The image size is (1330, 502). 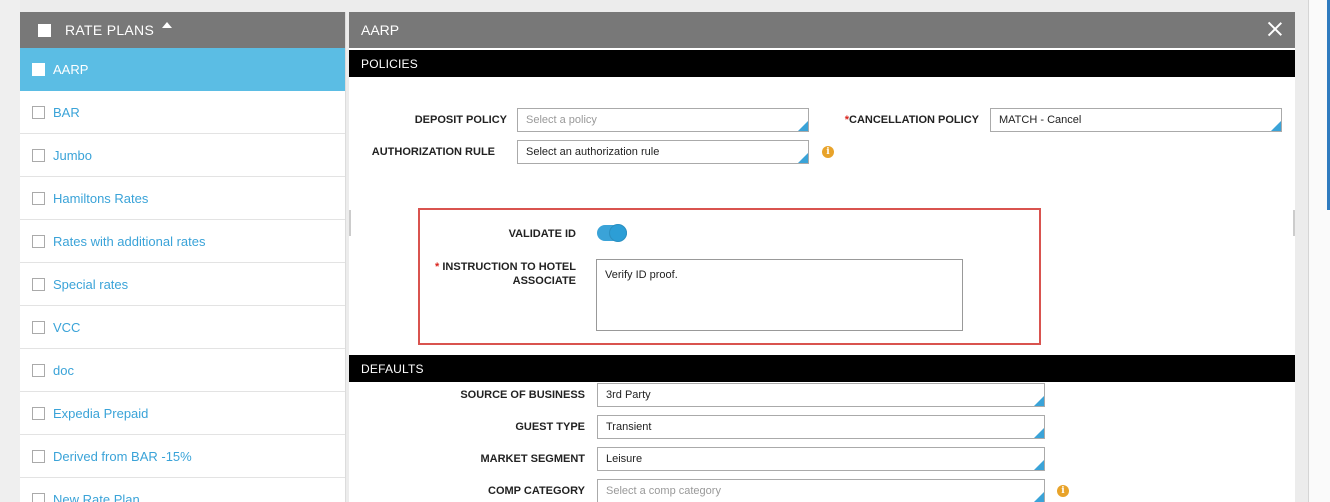 What do you see at coordinates (663, 491) in the screenshot?
I see `comp-category-placeholder: Select a comp category` at bounding box center [663, 491].